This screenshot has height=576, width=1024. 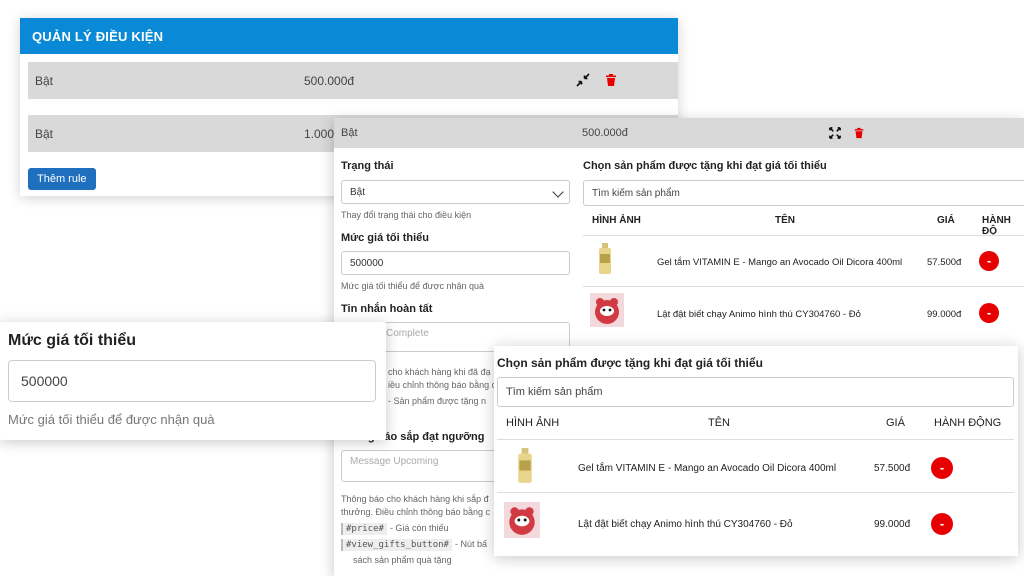 What do you see at coordinates (679, 133) in the screenshot?
I see `rule-detail-bar: Bật 500.000đ` at bounding box center [679, 133].